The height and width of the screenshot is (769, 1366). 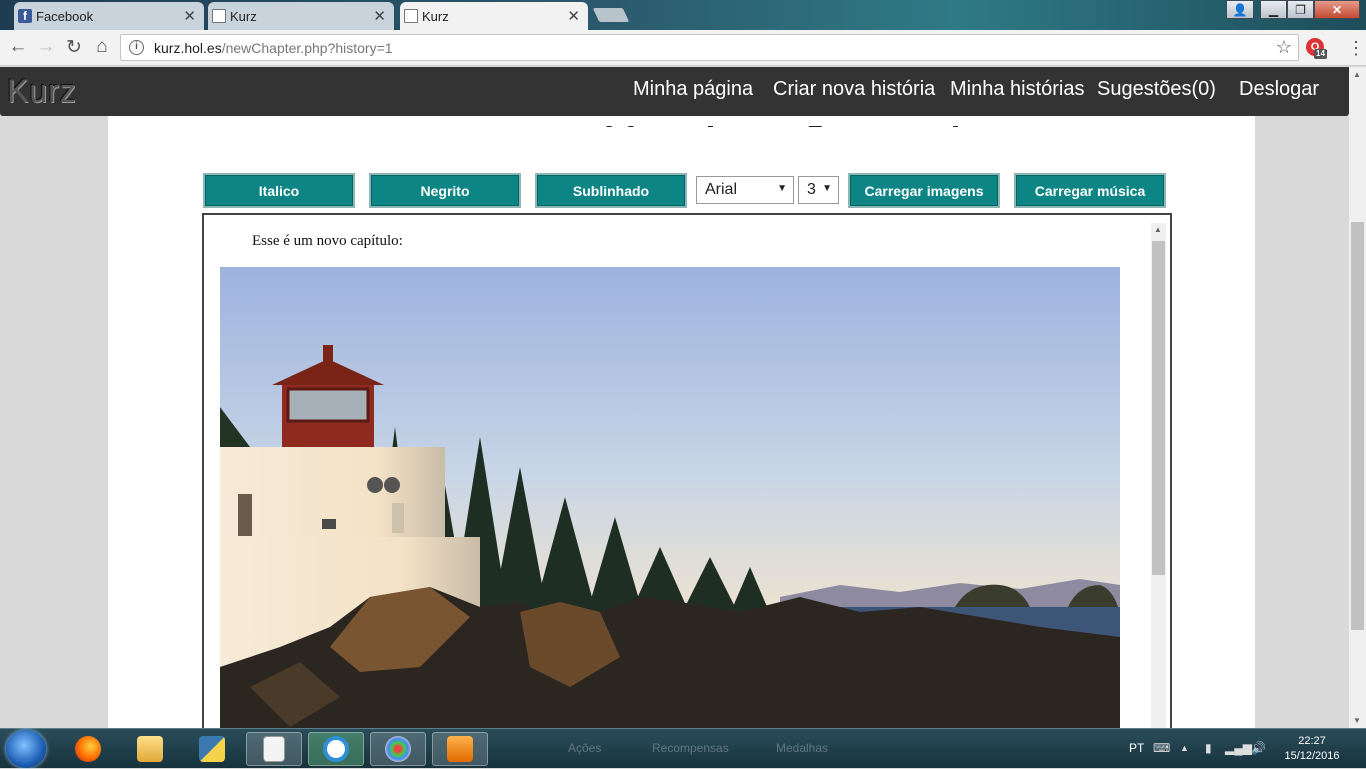 I want to click on document-icon, so click(x=274, y=749).